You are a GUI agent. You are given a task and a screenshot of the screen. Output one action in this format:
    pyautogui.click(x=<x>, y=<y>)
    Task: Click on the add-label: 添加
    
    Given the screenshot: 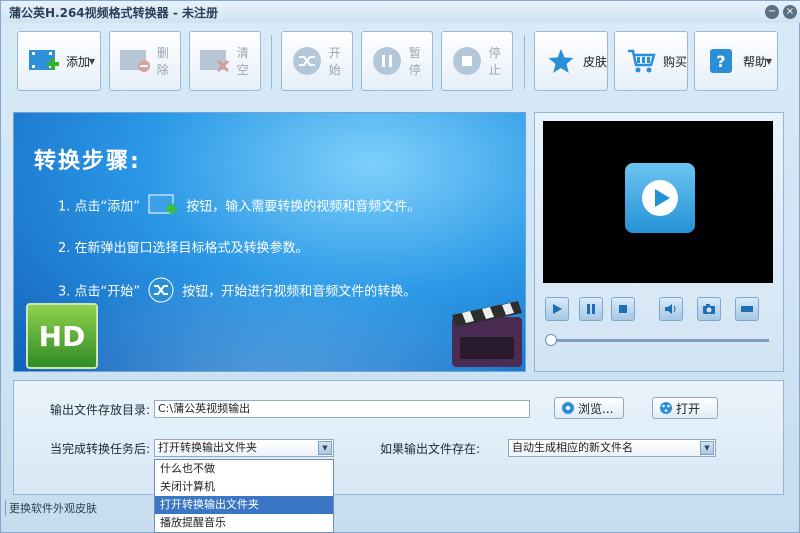 What is the action you would take?
    pyautogui.click(x=78, y=61)
    